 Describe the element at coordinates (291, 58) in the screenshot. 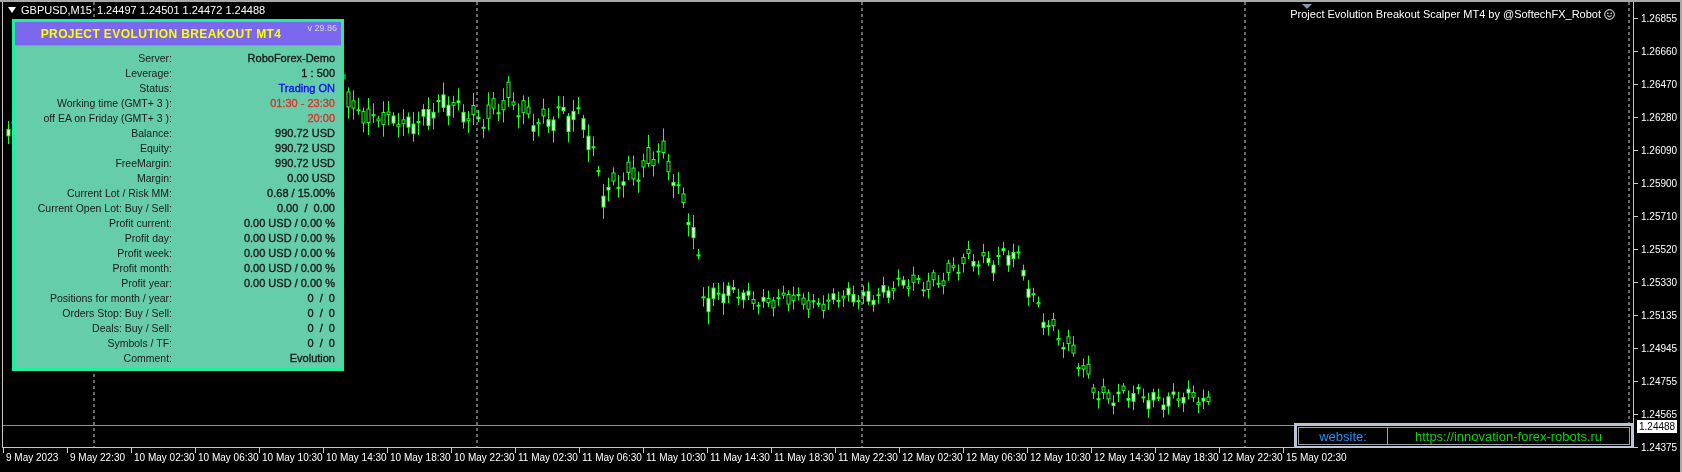

I see `info-value: RoboForex-Demo` at that location.